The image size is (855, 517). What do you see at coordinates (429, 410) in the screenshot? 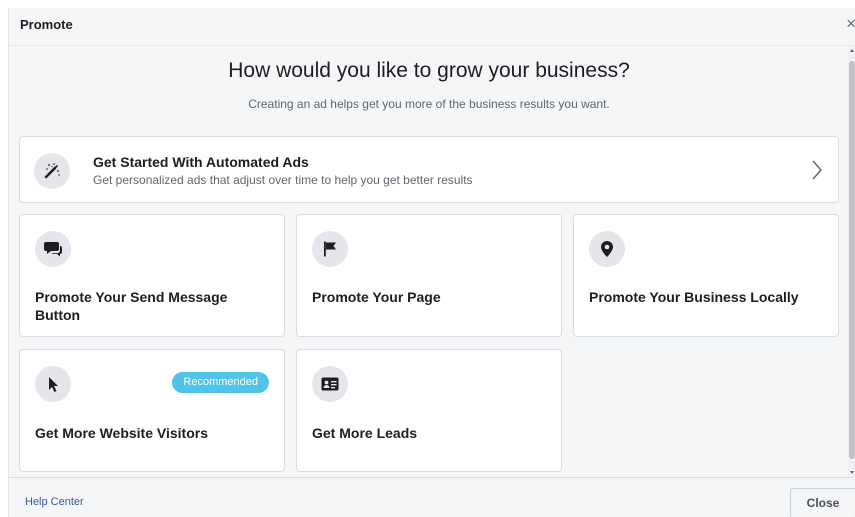
I see `get-more-leads-card: Get More Leads` at bounding box center [429, 410].